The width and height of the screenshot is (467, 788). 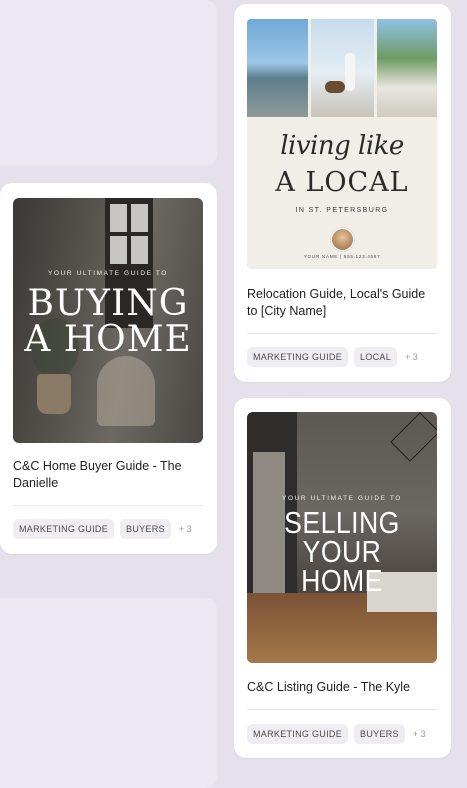 I want to click on card-title: C&C Home Buyer Guide - The Danielle, so click(x=103, y=475).